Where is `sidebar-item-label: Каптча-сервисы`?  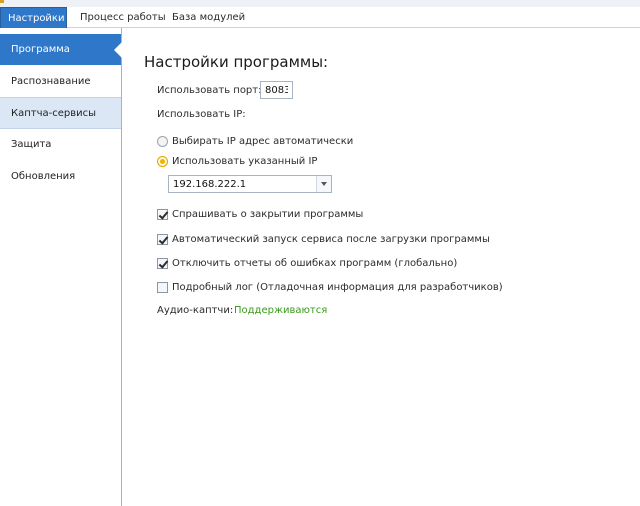
sidebar-item-label: Каптча-сервисы is located at coordinates (54, 113).